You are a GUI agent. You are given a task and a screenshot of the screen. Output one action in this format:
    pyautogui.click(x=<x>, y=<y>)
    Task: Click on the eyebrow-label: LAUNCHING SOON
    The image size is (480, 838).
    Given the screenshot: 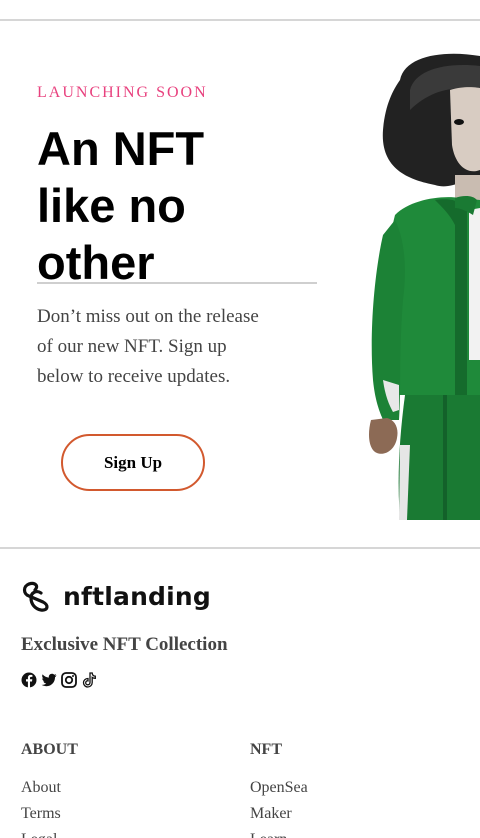 What is the action you would take?
    pyautogui.click(x=122, y=92)
    